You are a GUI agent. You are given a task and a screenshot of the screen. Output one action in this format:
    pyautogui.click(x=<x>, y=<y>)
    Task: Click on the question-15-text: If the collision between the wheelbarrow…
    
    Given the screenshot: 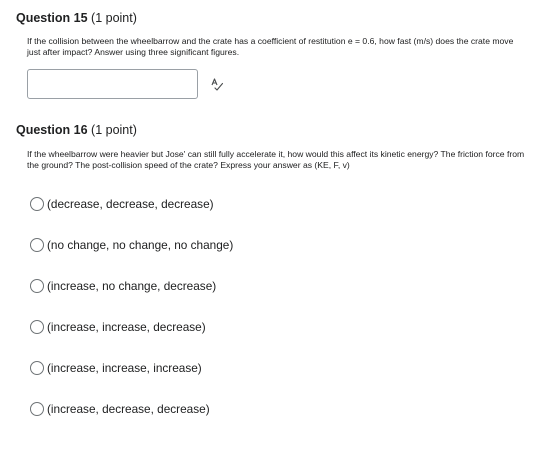 What is the action you would take?
    pyautogui.click(x=270, y=46)
    